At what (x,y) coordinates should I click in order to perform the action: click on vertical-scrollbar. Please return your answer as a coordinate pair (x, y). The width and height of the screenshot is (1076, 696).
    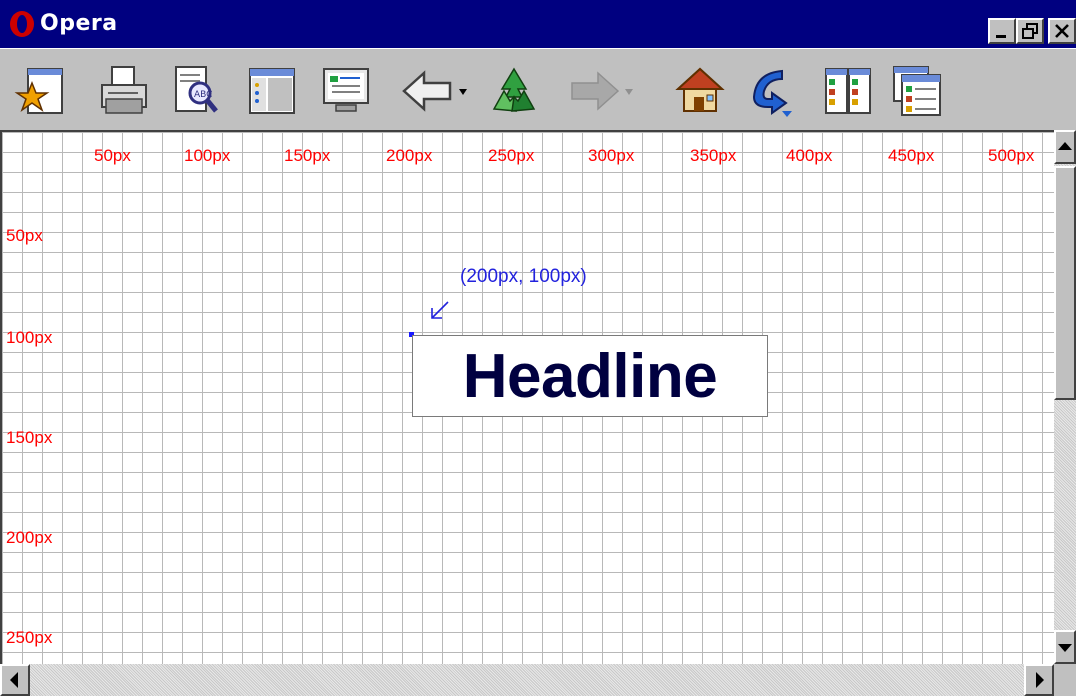
    Looking at the image, I should click on (1065, 397).